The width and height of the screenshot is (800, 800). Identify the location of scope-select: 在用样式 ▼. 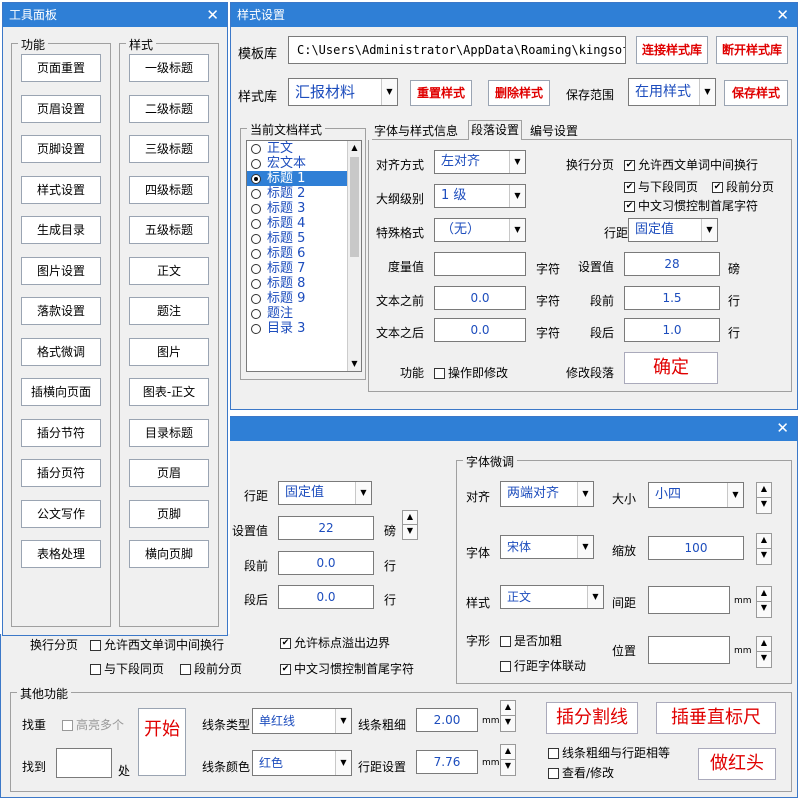
(672, 92).